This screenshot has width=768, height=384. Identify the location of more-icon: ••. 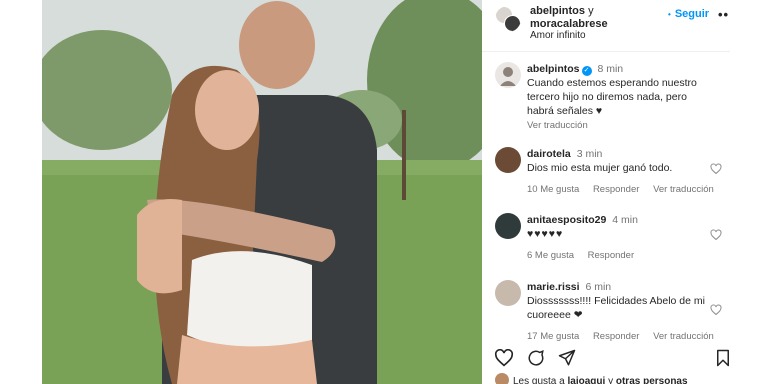
(723, 14).